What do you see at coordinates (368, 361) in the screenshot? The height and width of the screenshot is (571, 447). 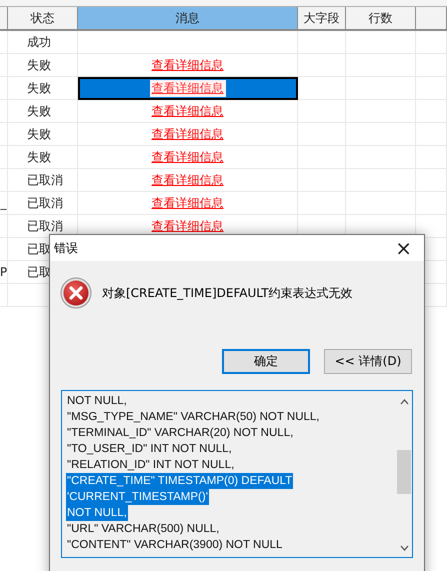 I see `details-button: << 详情(D)` at bounding box center [368, 361].